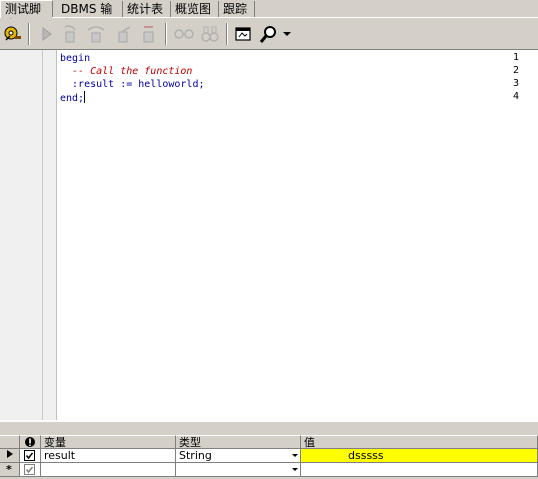  Describe the element at coordinates (71, 34) in the screenshot. I see `step-into-icon` at that location.